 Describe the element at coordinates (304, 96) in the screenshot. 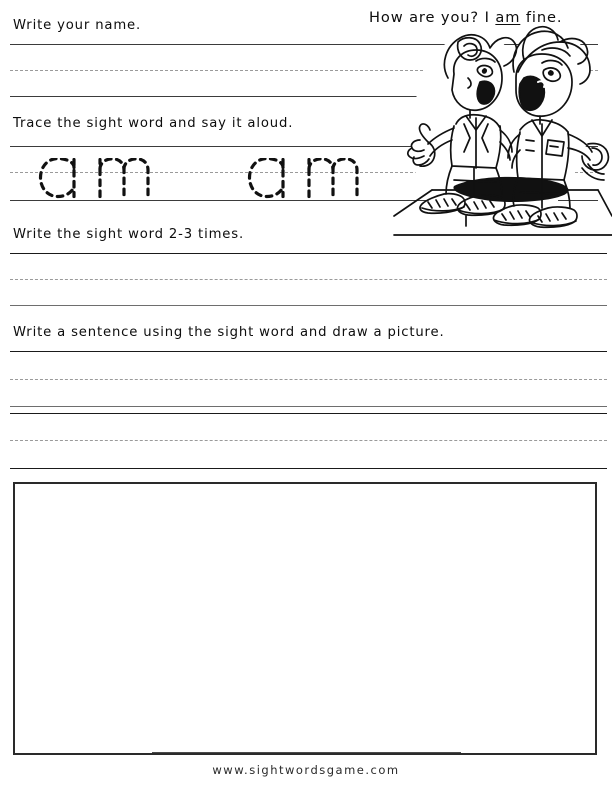

I see `name-line-bottom` at that location.